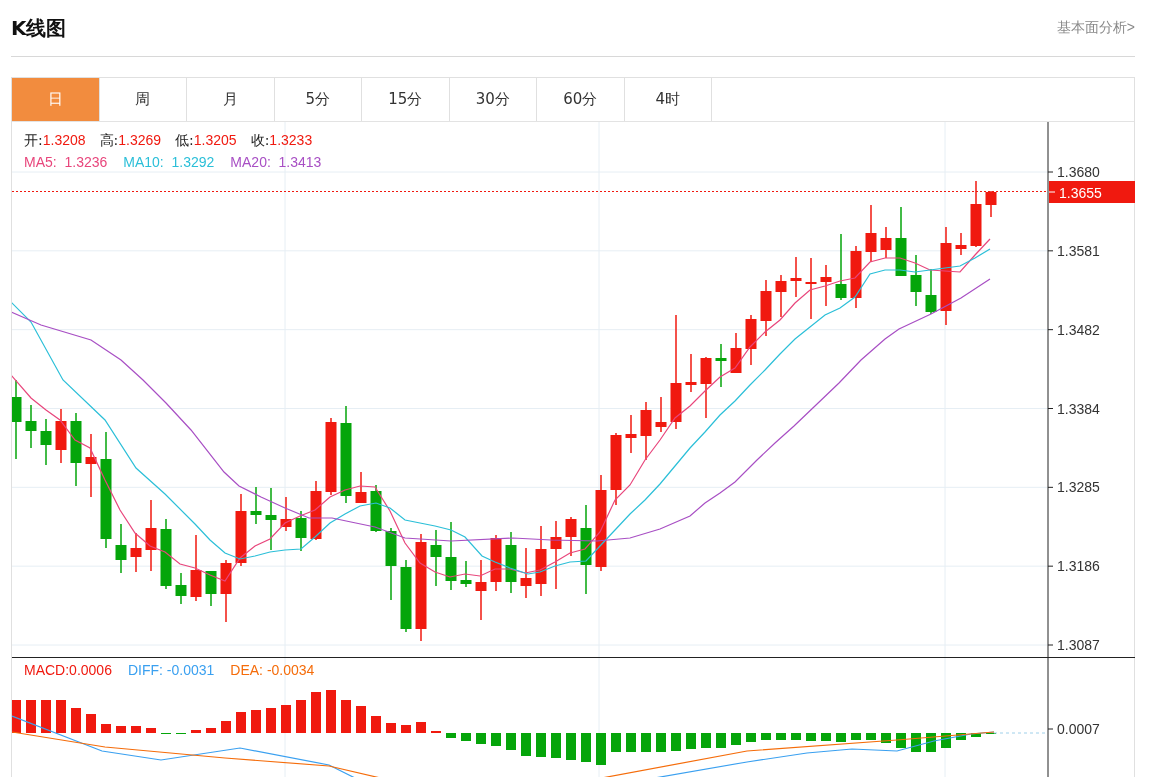 The height and width of the screenshot is (777, 1165). I want to click on ohlc-label: 开:, so click(33, 141).